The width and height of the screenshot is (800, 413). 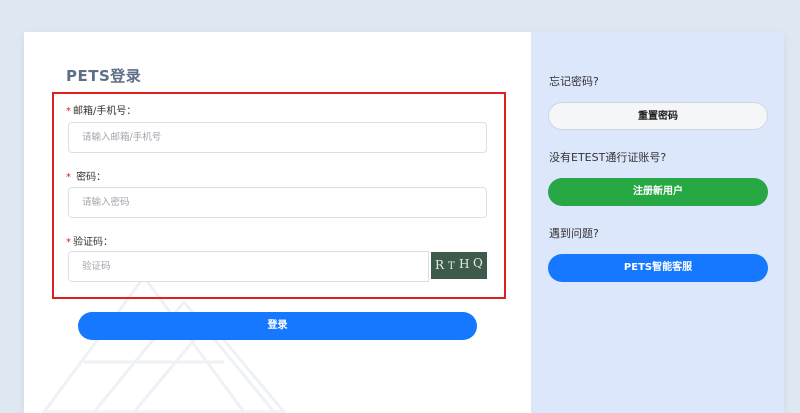 I want to click on login-button: 登录, so click(x=277, y=326).